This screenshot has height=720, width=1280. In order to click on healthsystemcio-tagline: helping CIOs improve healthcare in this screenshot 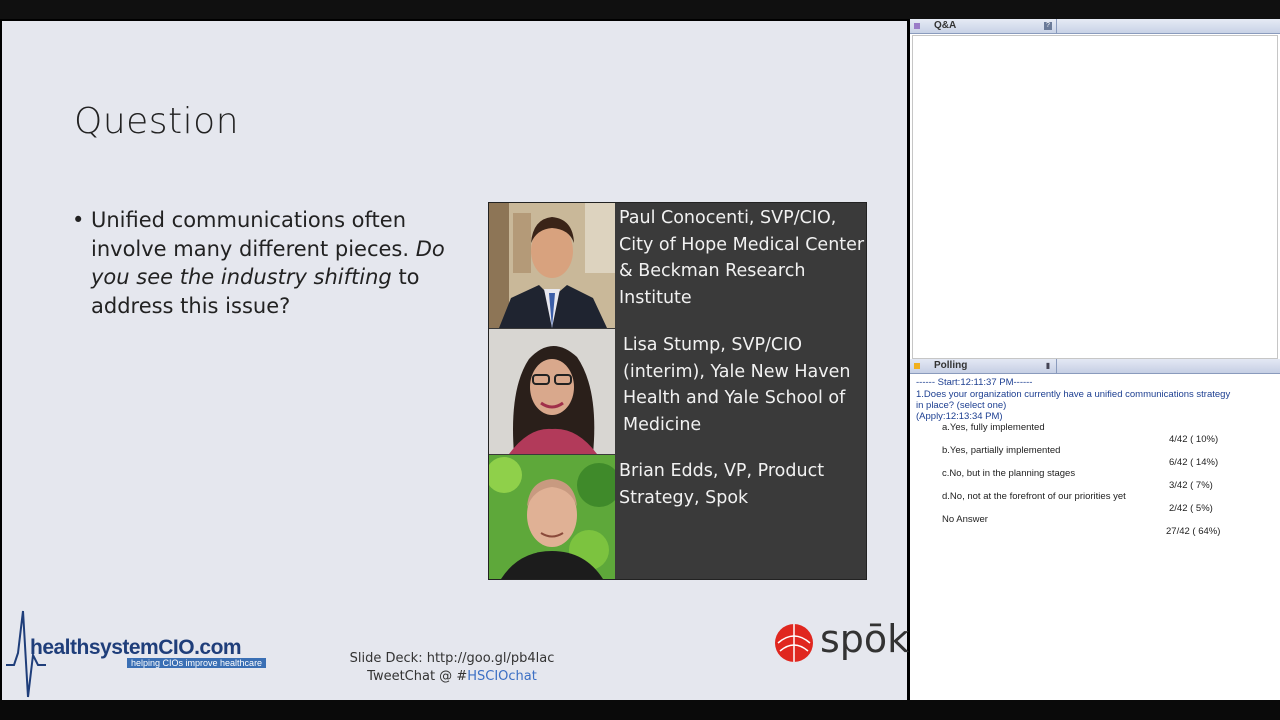, I will do `click(197, 663)`.